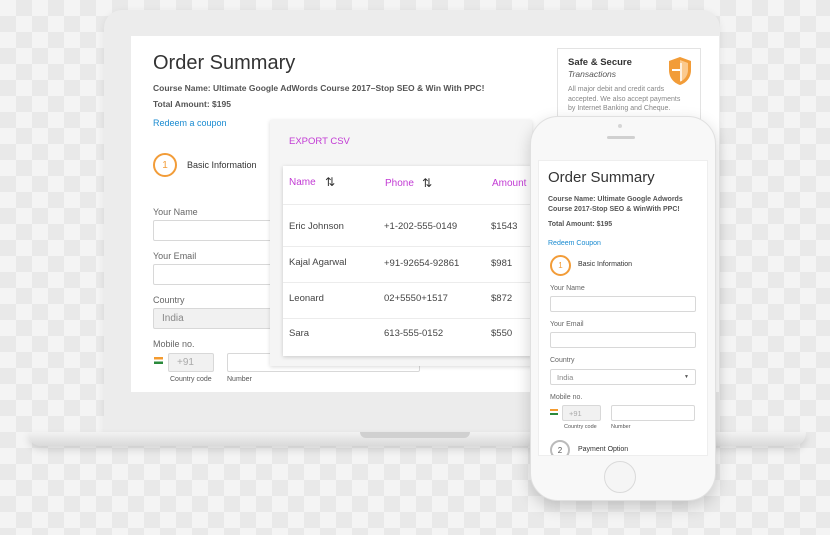  I want to click on mobile-label: Mobile no., so click(174, 344).